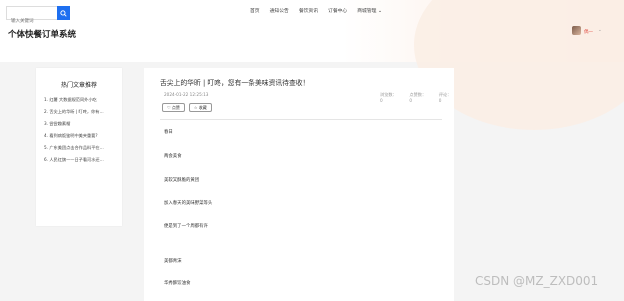 The image size is (624, 301). What do you see at coordinates (388, 94) in the screenshot?
I see `views-label: 浏览数：` at bounding box center [388, 94].